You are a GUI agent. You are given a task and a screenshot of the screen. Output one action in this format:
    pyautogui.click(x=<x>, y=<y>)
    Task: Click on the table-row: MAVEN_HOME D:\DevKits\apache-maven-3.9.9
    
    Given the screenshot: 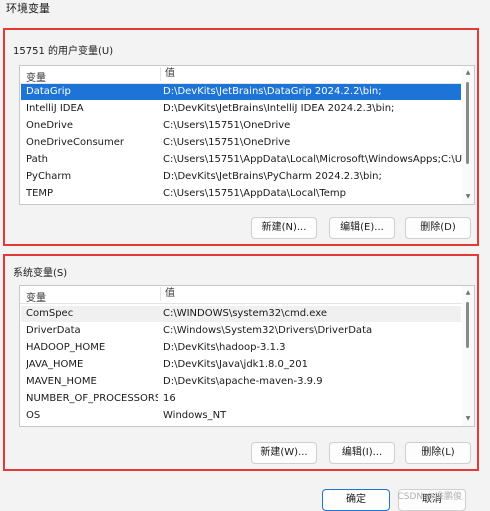 What is the action you would take?
    pyautogui.click(x=241, y=382)
    